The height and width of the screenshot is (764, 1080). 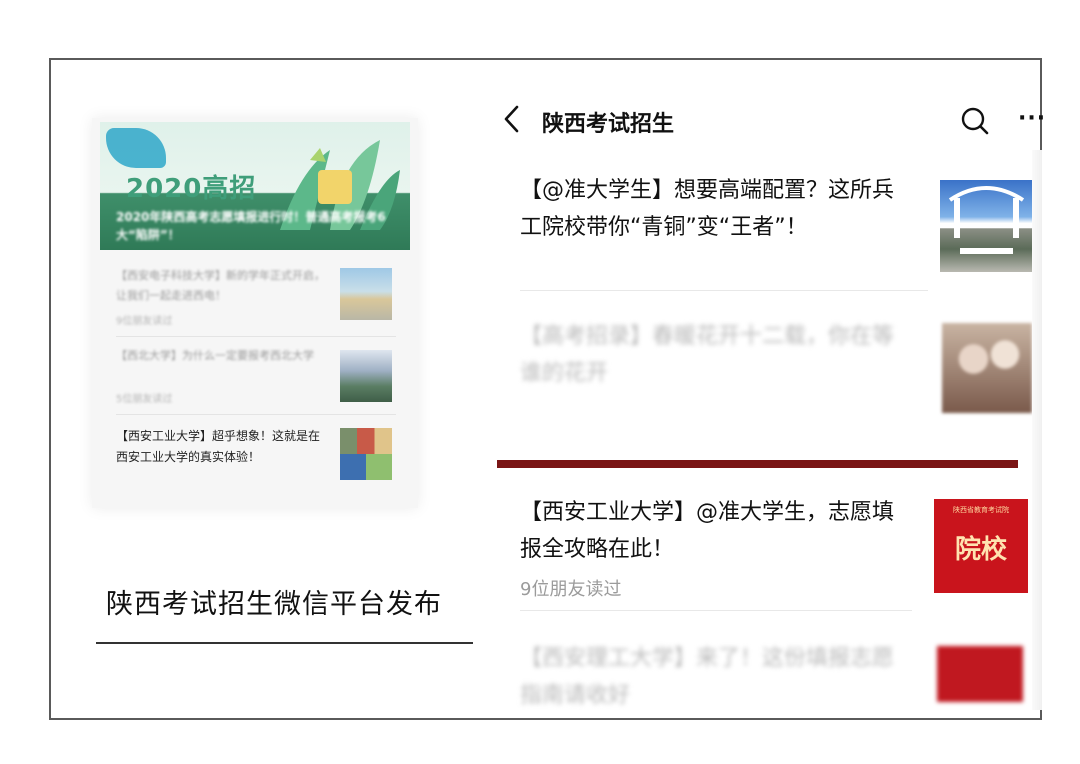 What do you see at coordinates (144, 399) in the screenshot?
I see `item-meta: 5位朋友读过` at bounding box center [144, 399].